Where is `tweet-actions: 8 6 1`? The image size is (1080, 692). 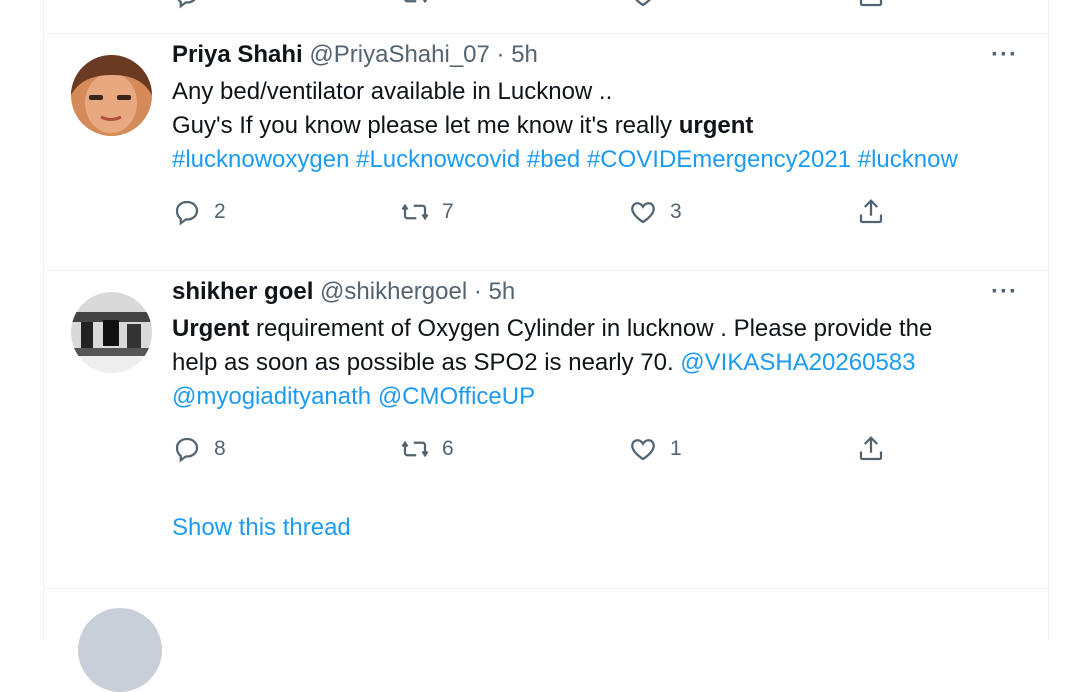 tweet-actions: 8 6 1 is located at coordinates (532, 449).